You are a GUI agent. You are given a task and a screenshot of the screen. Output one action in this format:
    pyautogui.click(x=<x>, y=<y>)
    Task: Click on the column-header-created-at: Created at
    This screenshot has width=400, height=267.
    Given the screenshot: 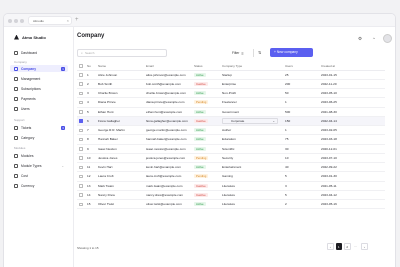 What is the action you would take?
    pyautogui.click(x=352, y=66)
    